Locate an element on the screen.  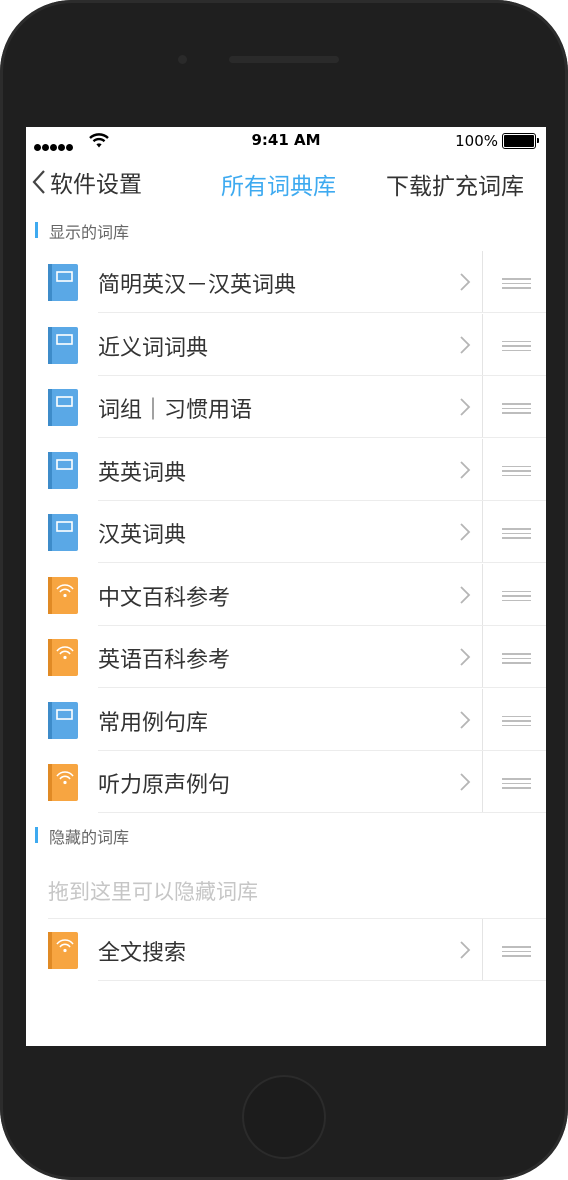
dictionary-row: 全文搜索 is located at coordinates (286, 950).